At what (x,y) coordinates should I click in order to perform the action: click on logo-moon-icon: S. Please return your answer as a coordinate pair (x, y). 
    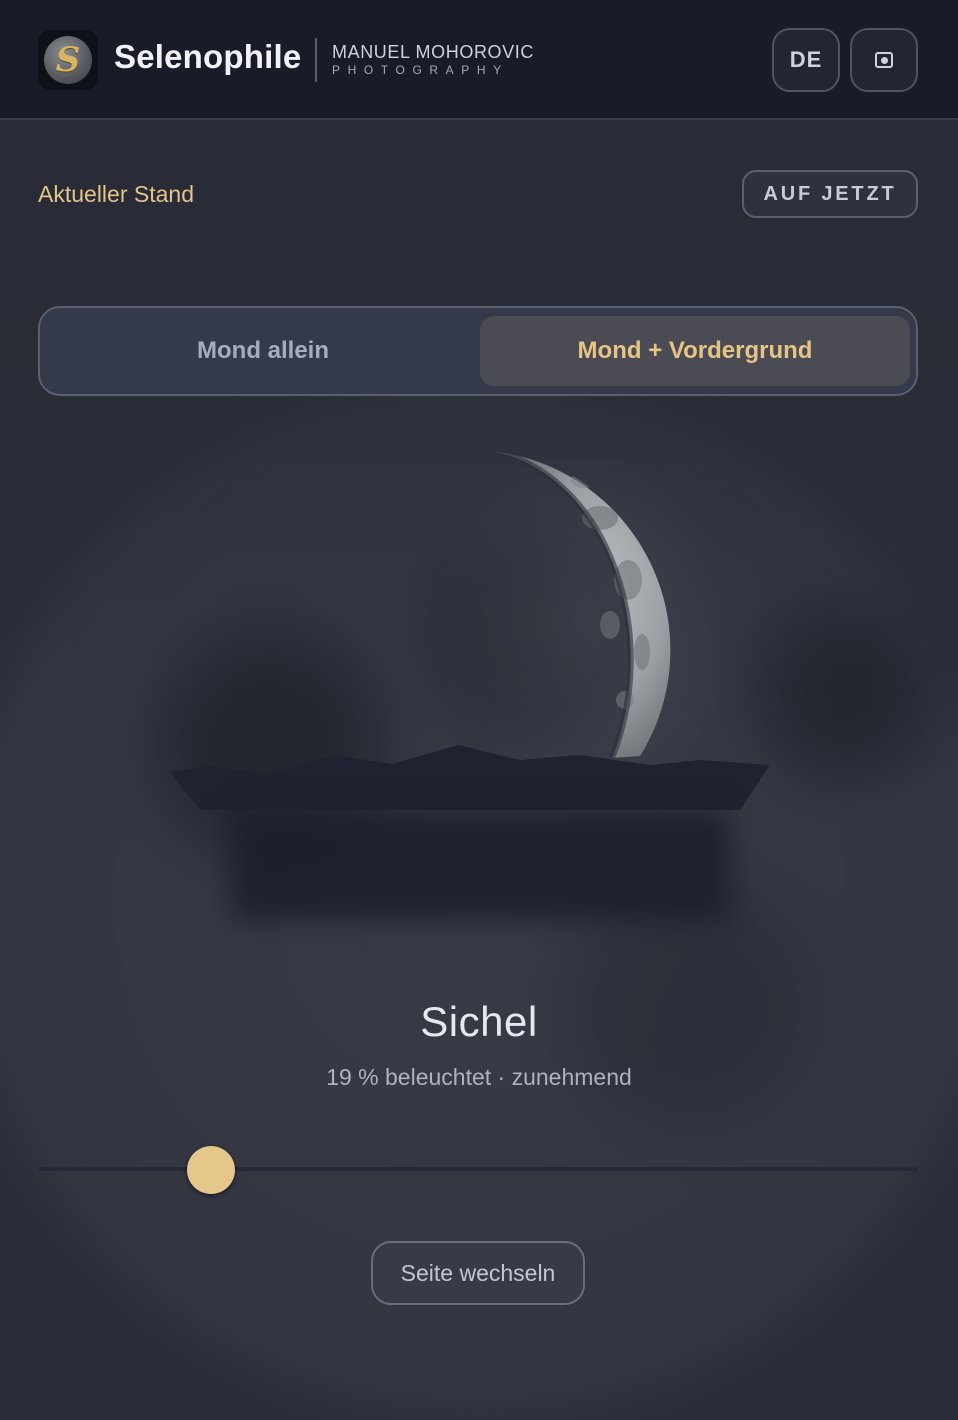
    Looking at the image, I should click on (68, 60).